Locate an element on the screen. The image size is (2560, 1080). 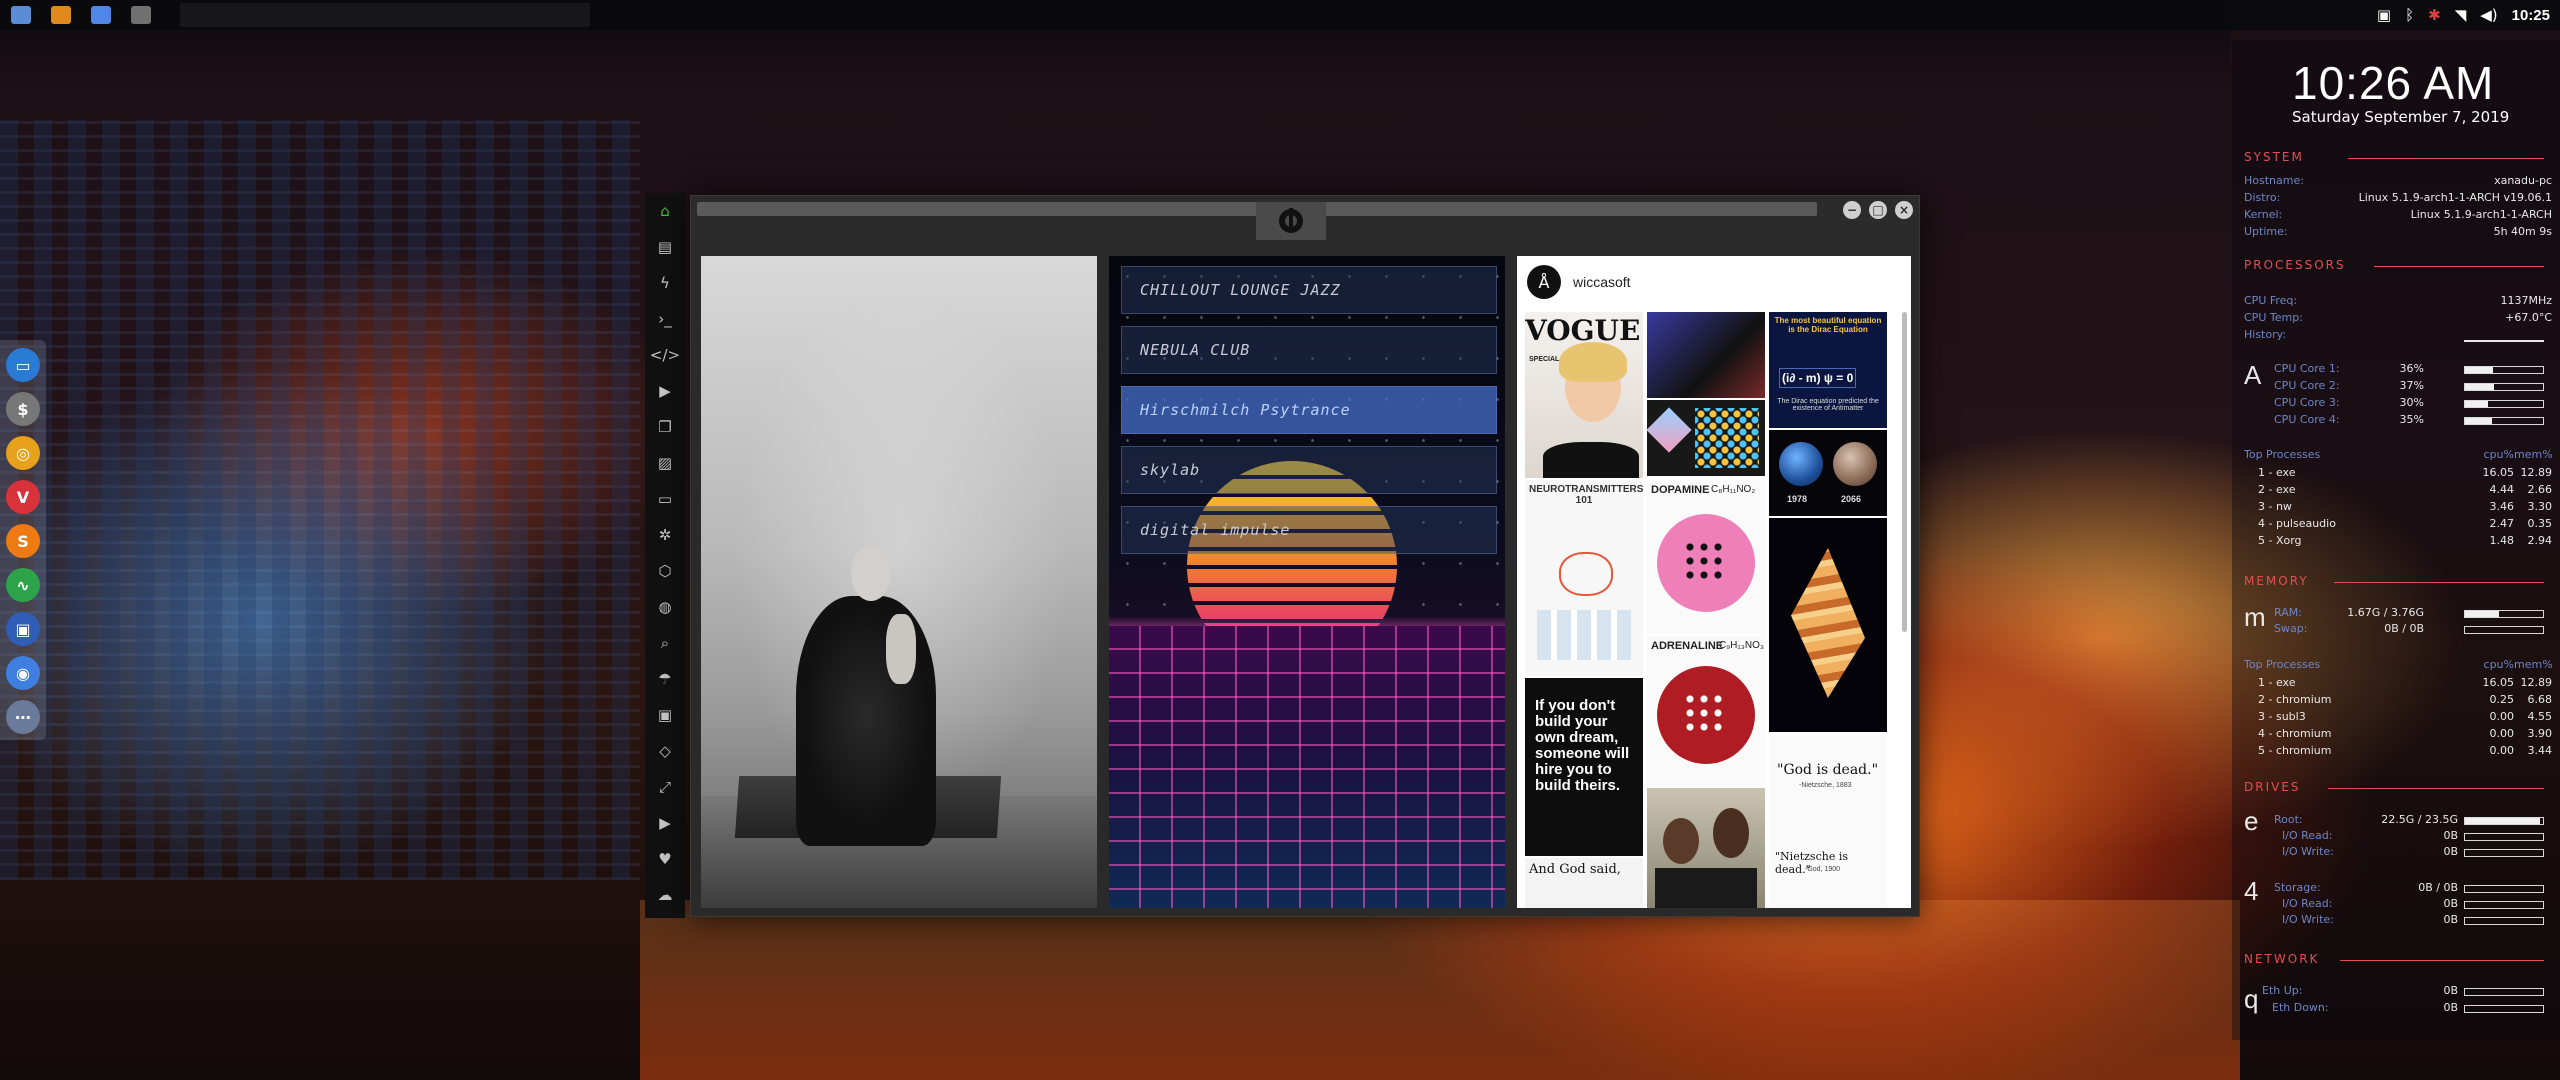
vivaldi-icon: V is located at coordinates (23, 497).